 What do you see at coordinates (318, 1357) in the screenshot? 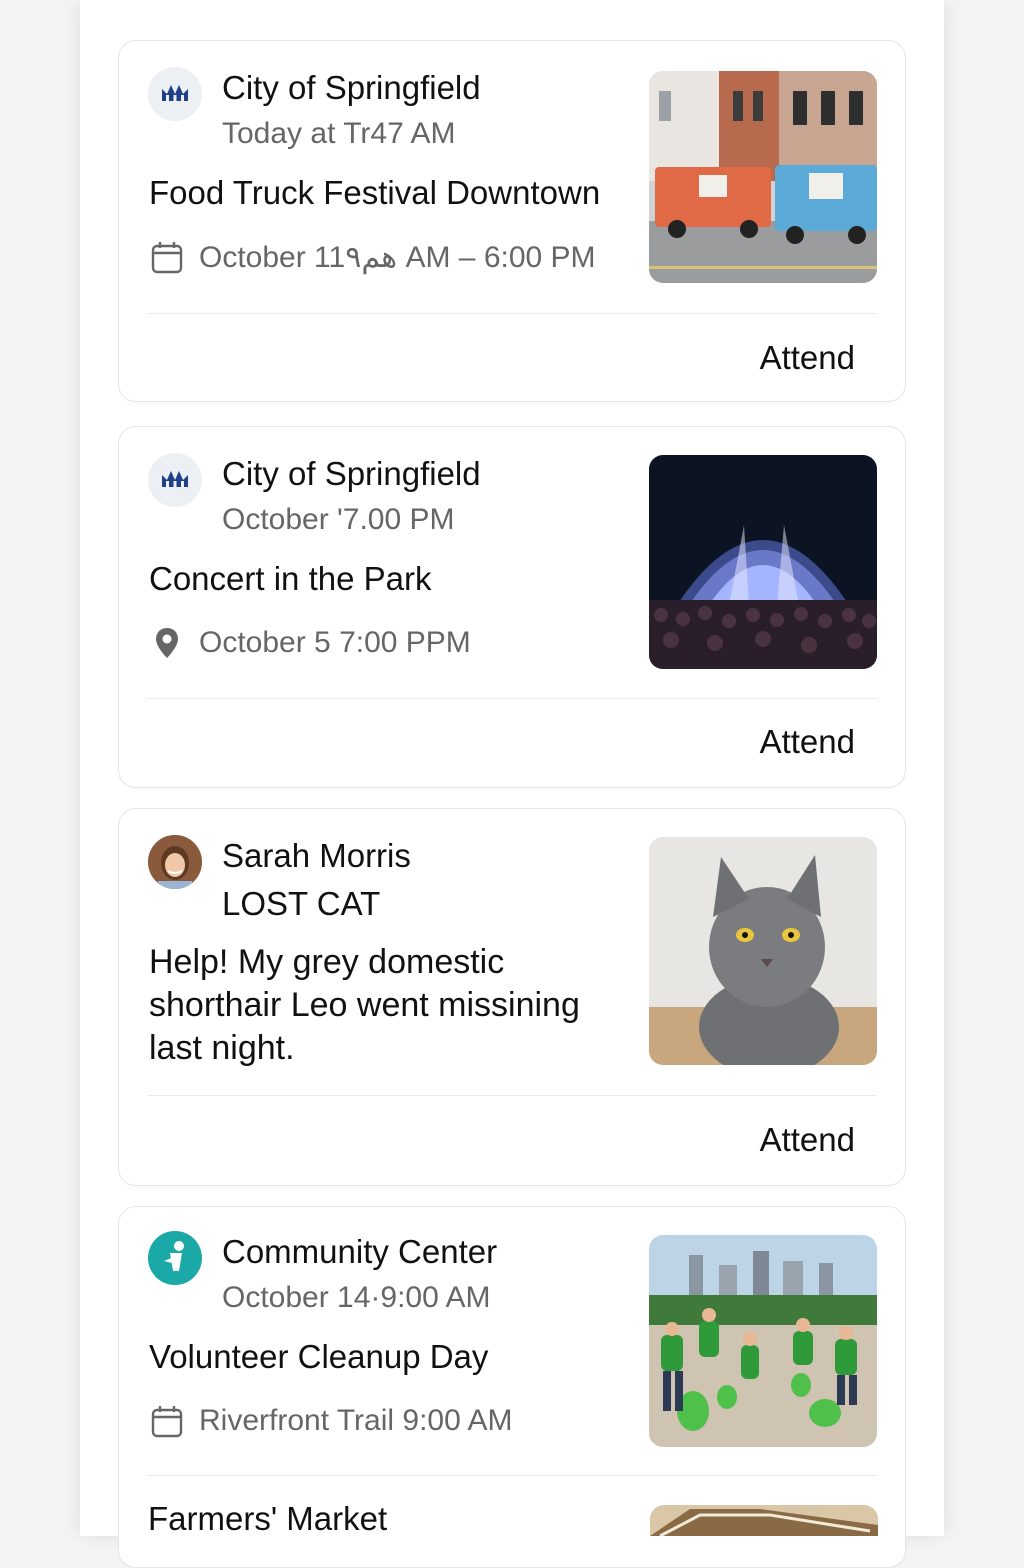
I see `event-title: Volunteer Cleanup Day` at bounding box center [318, 1357].